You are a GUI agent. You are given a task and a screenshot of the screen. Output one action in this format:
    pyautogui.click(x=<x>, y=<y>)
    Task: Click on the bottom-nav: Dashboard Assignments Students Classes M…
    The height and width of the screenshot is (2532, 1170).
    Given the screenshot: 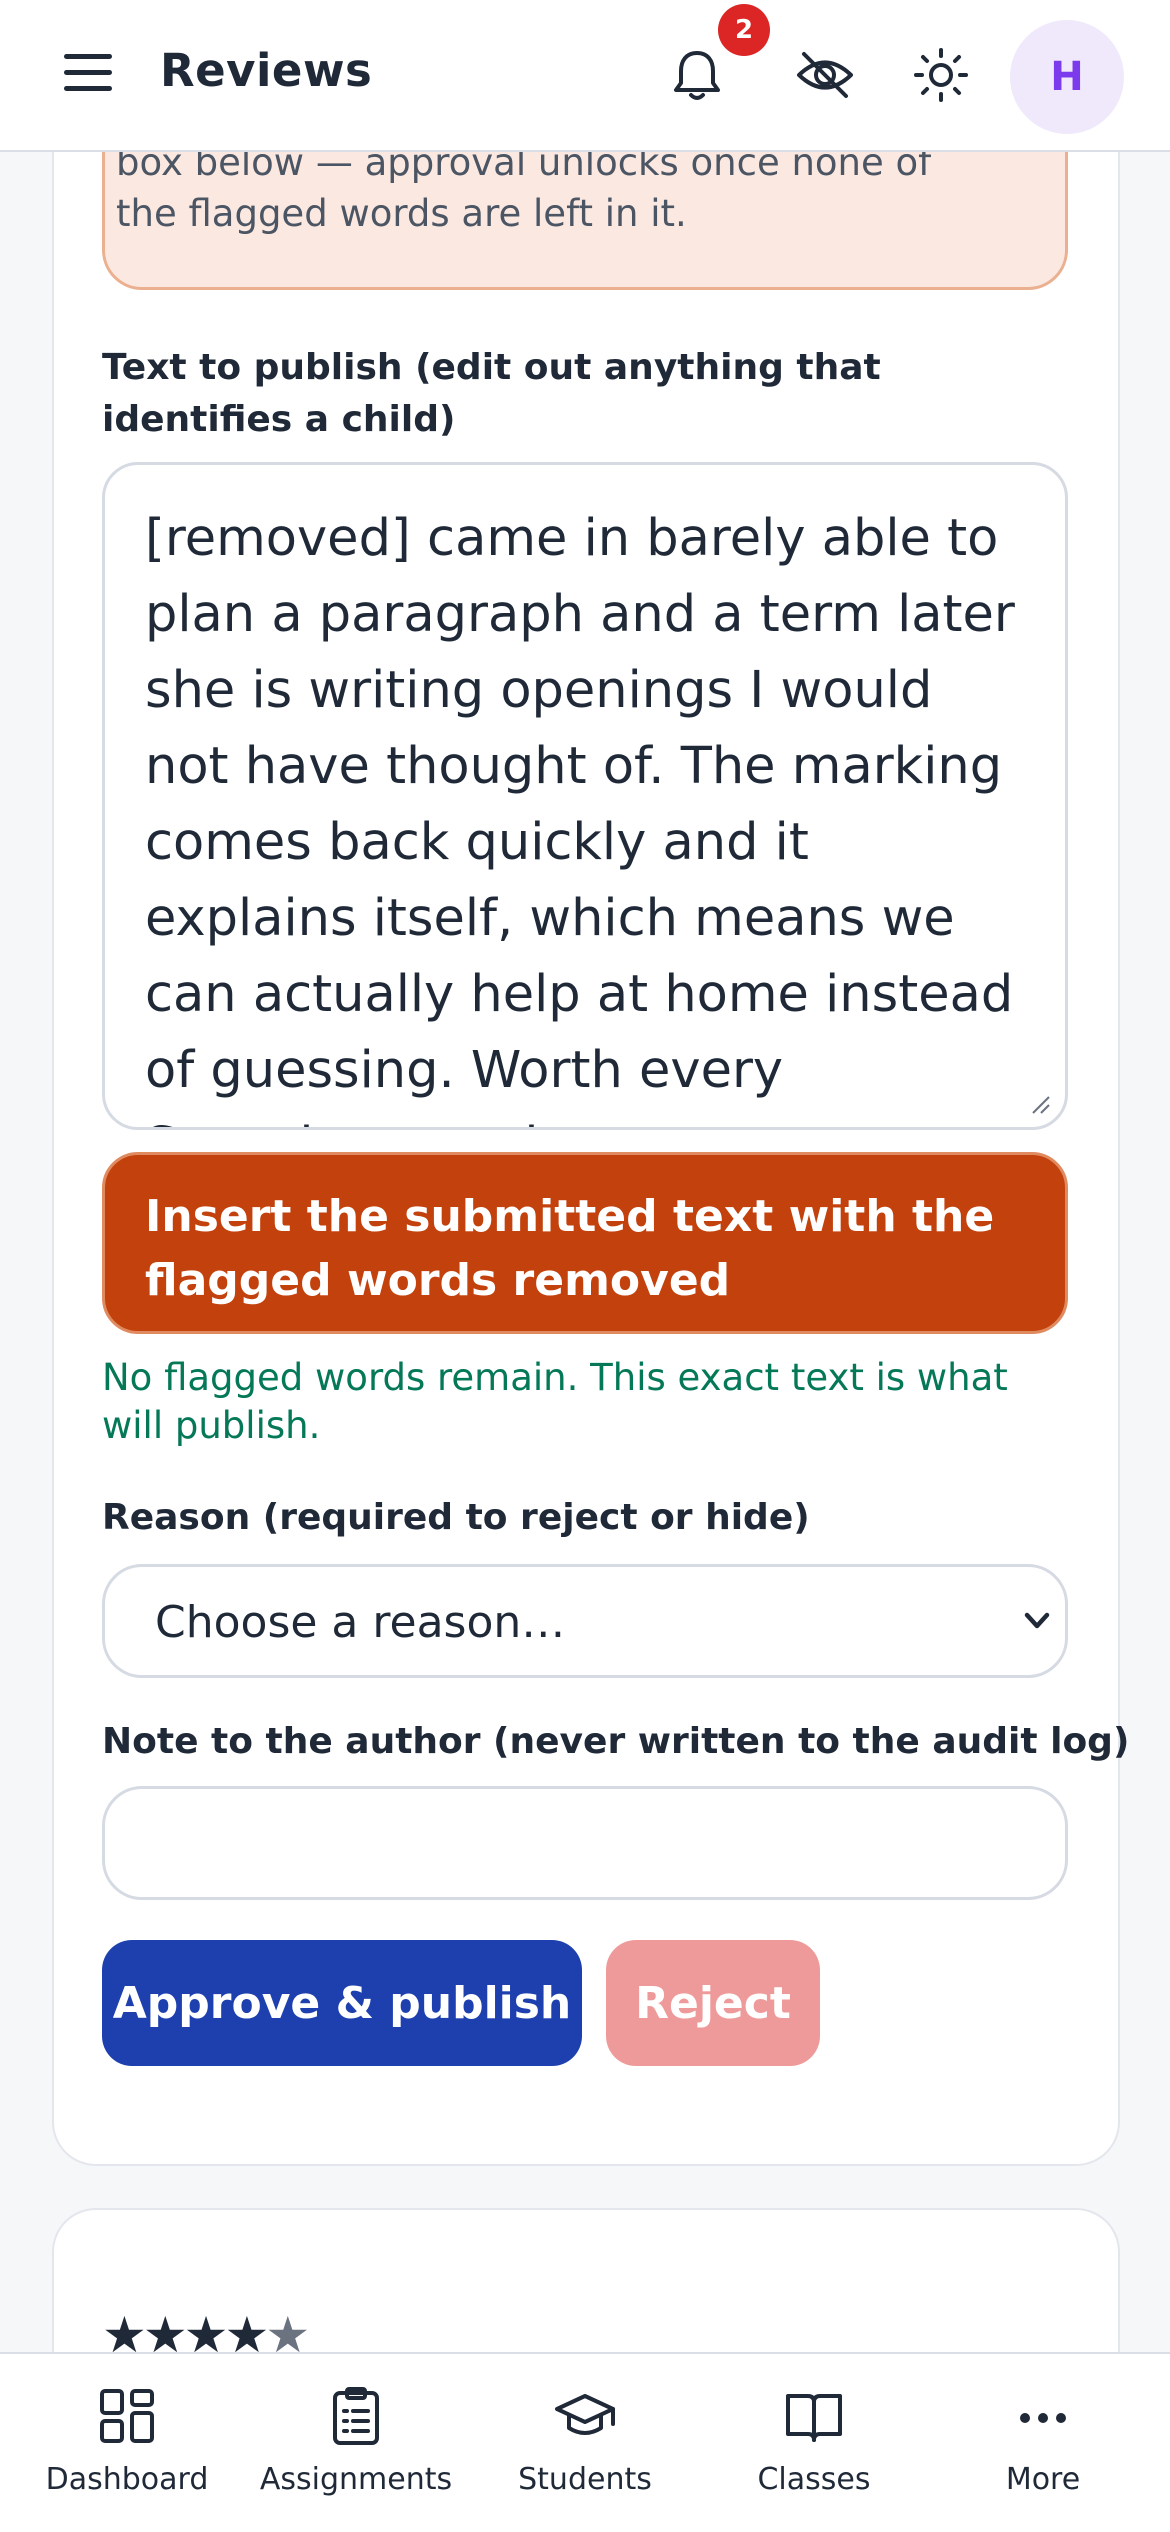 What is the action you would take?
    pyautogui.click(x=585, y=2442)
    